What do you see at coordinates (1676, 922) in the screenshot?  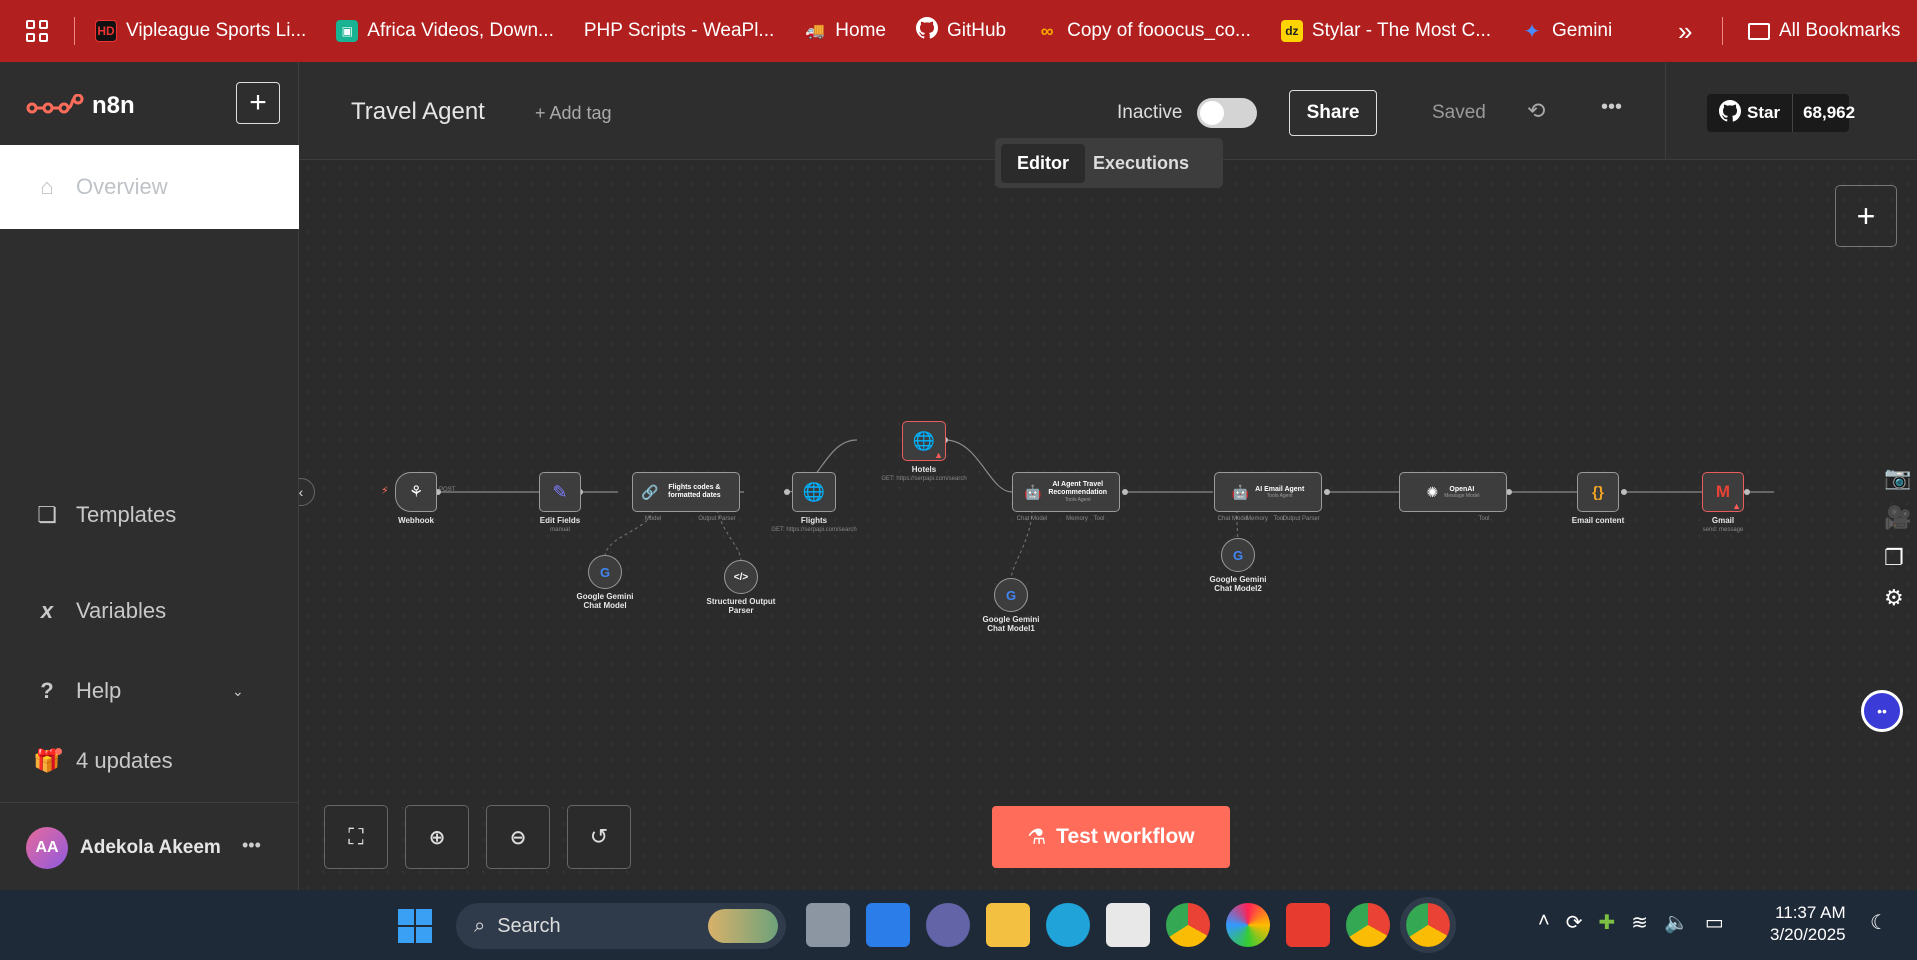 I see `volume-icon: 🔈` at bounding box center [1676, 922].